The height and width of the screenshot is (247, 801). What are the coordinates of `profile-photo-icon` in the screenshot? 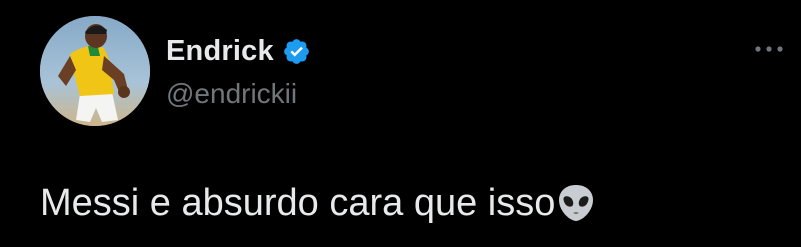 It's located at (95, 71).